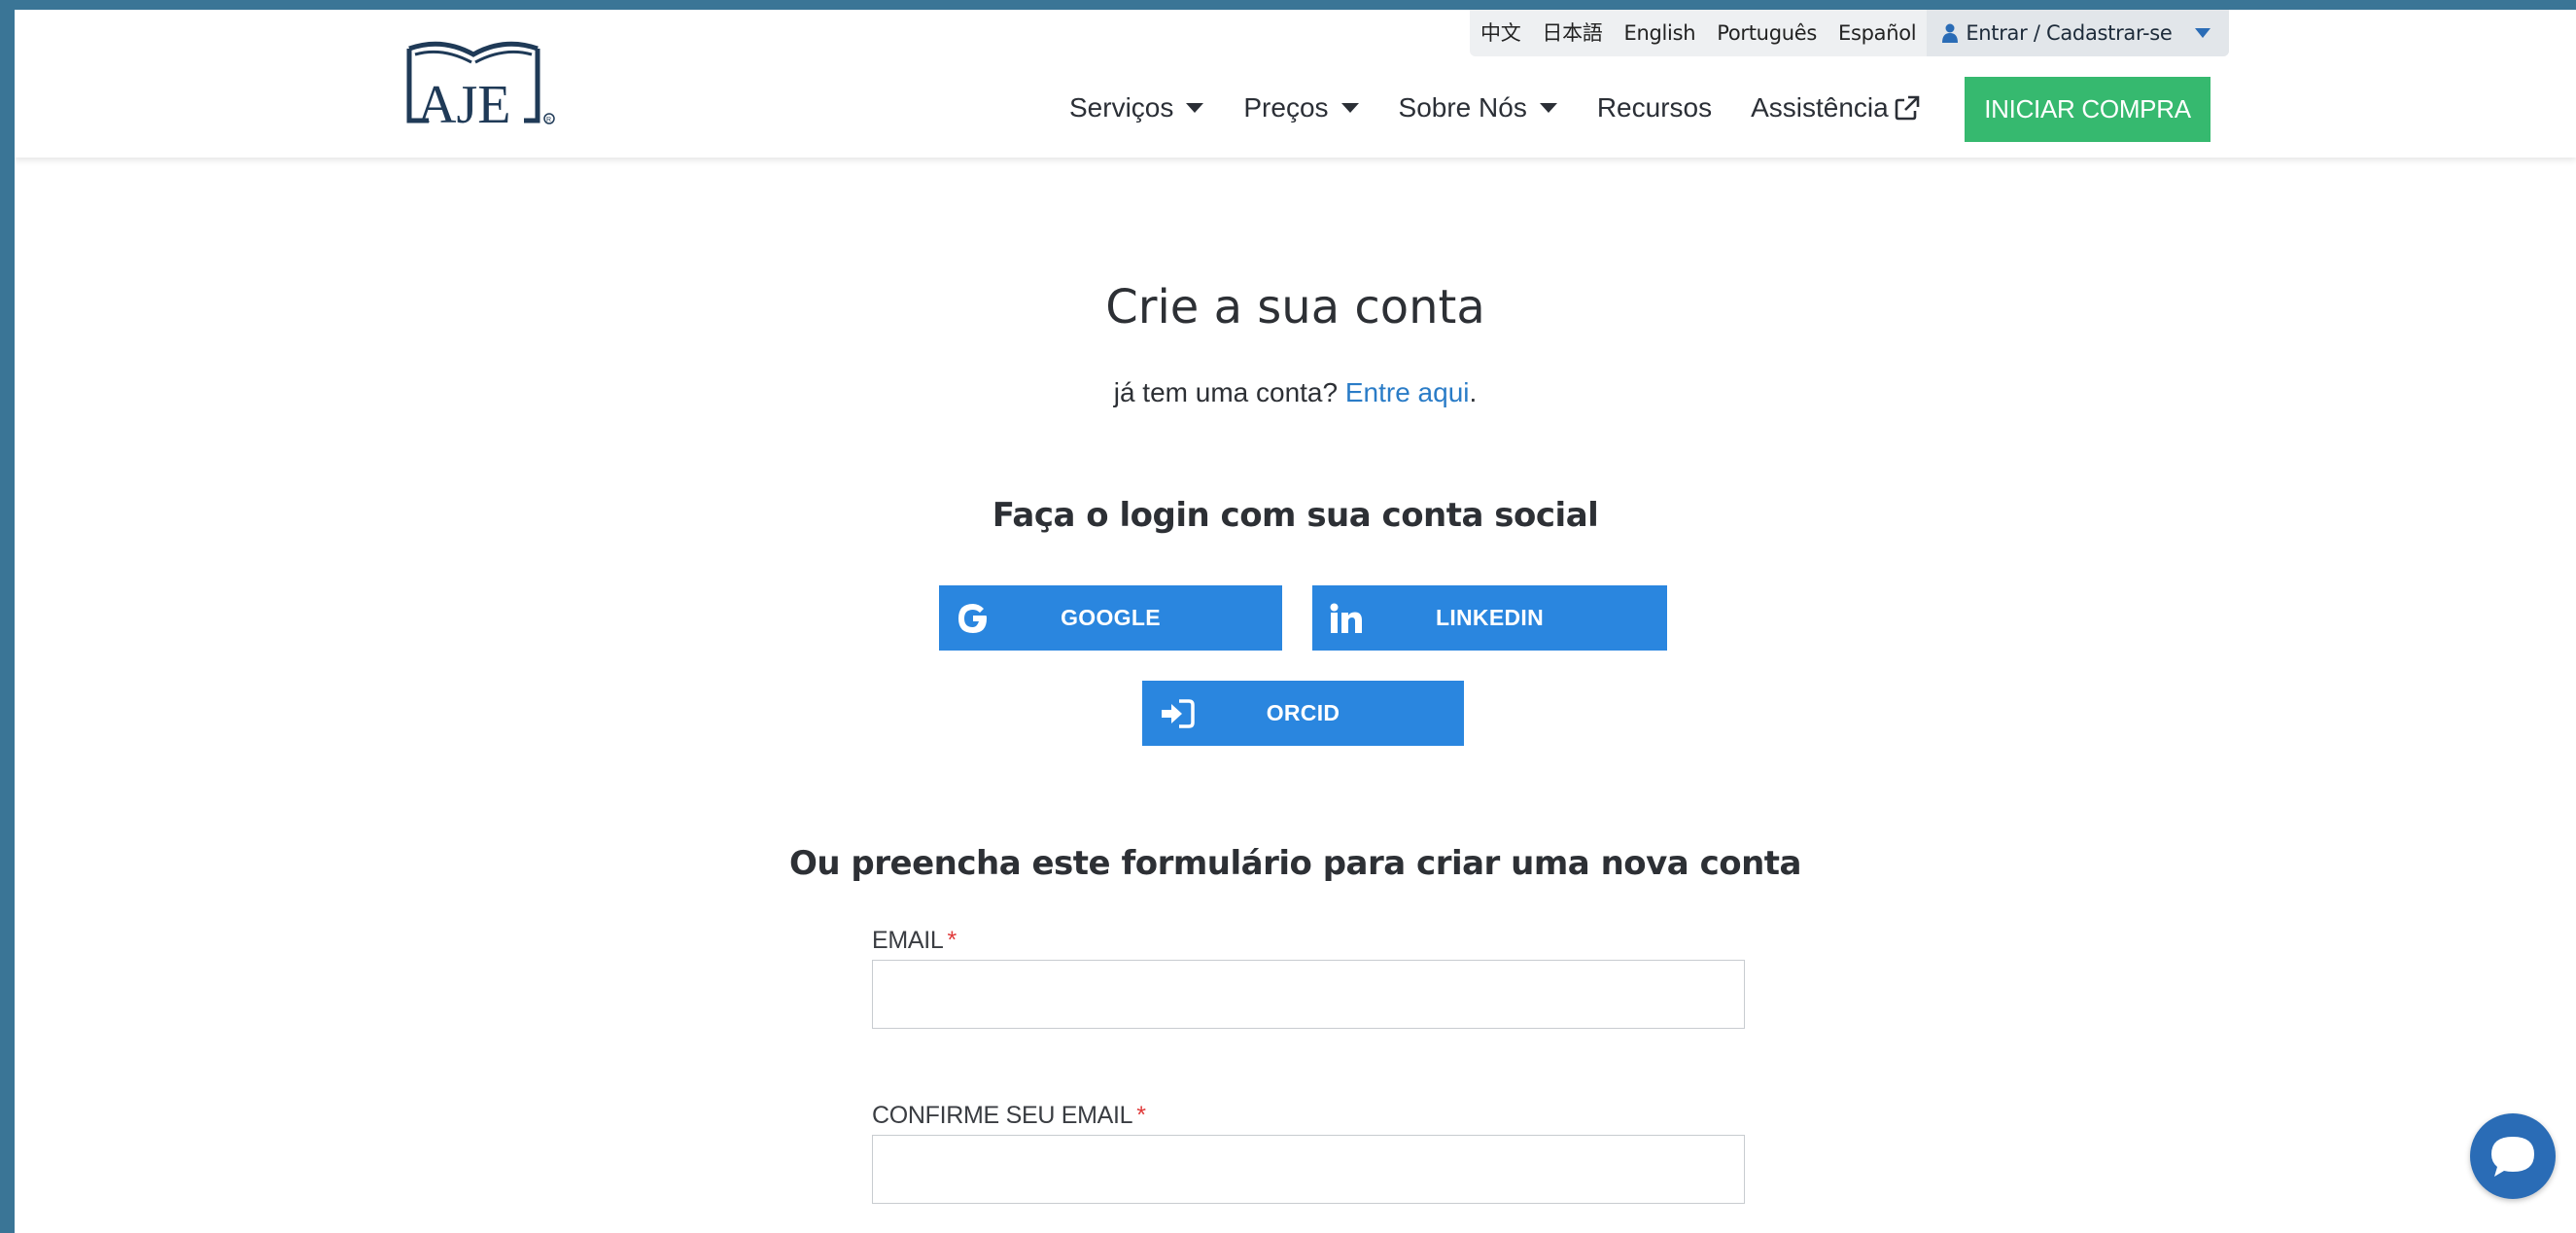  Describe the element at coordinates (1950, 33) in the screenshot. I see `user-icon` at that location.